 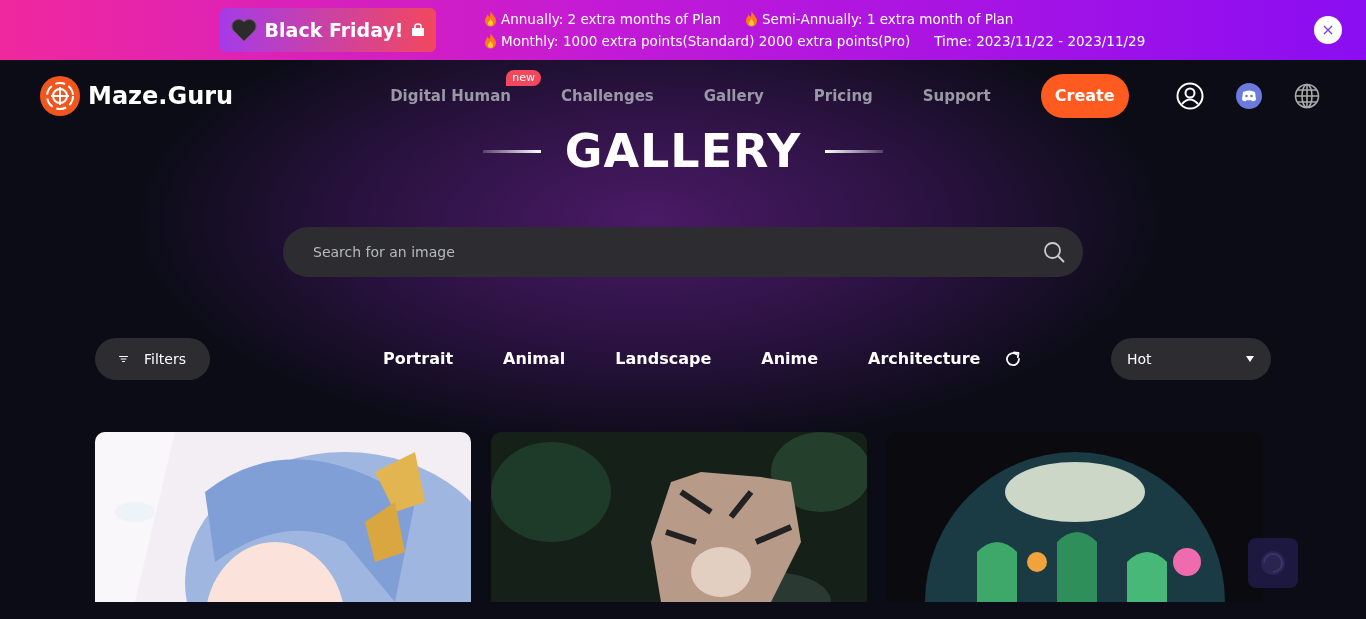 What do you see at coordinates (611, 19) in the screenshot?
I see `promo-text: Annually: 2 extra months of Plan` at bounding box center [611, 19].